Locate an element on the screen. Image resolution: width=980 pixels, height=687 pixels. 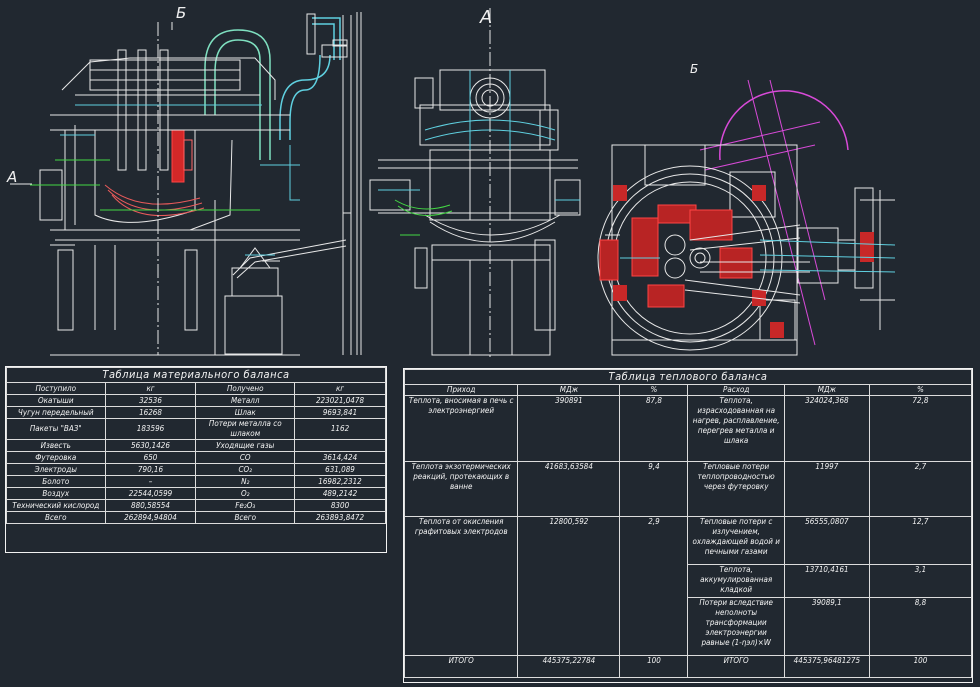
table-cell: 183596 is located at coordinates (150, 429).